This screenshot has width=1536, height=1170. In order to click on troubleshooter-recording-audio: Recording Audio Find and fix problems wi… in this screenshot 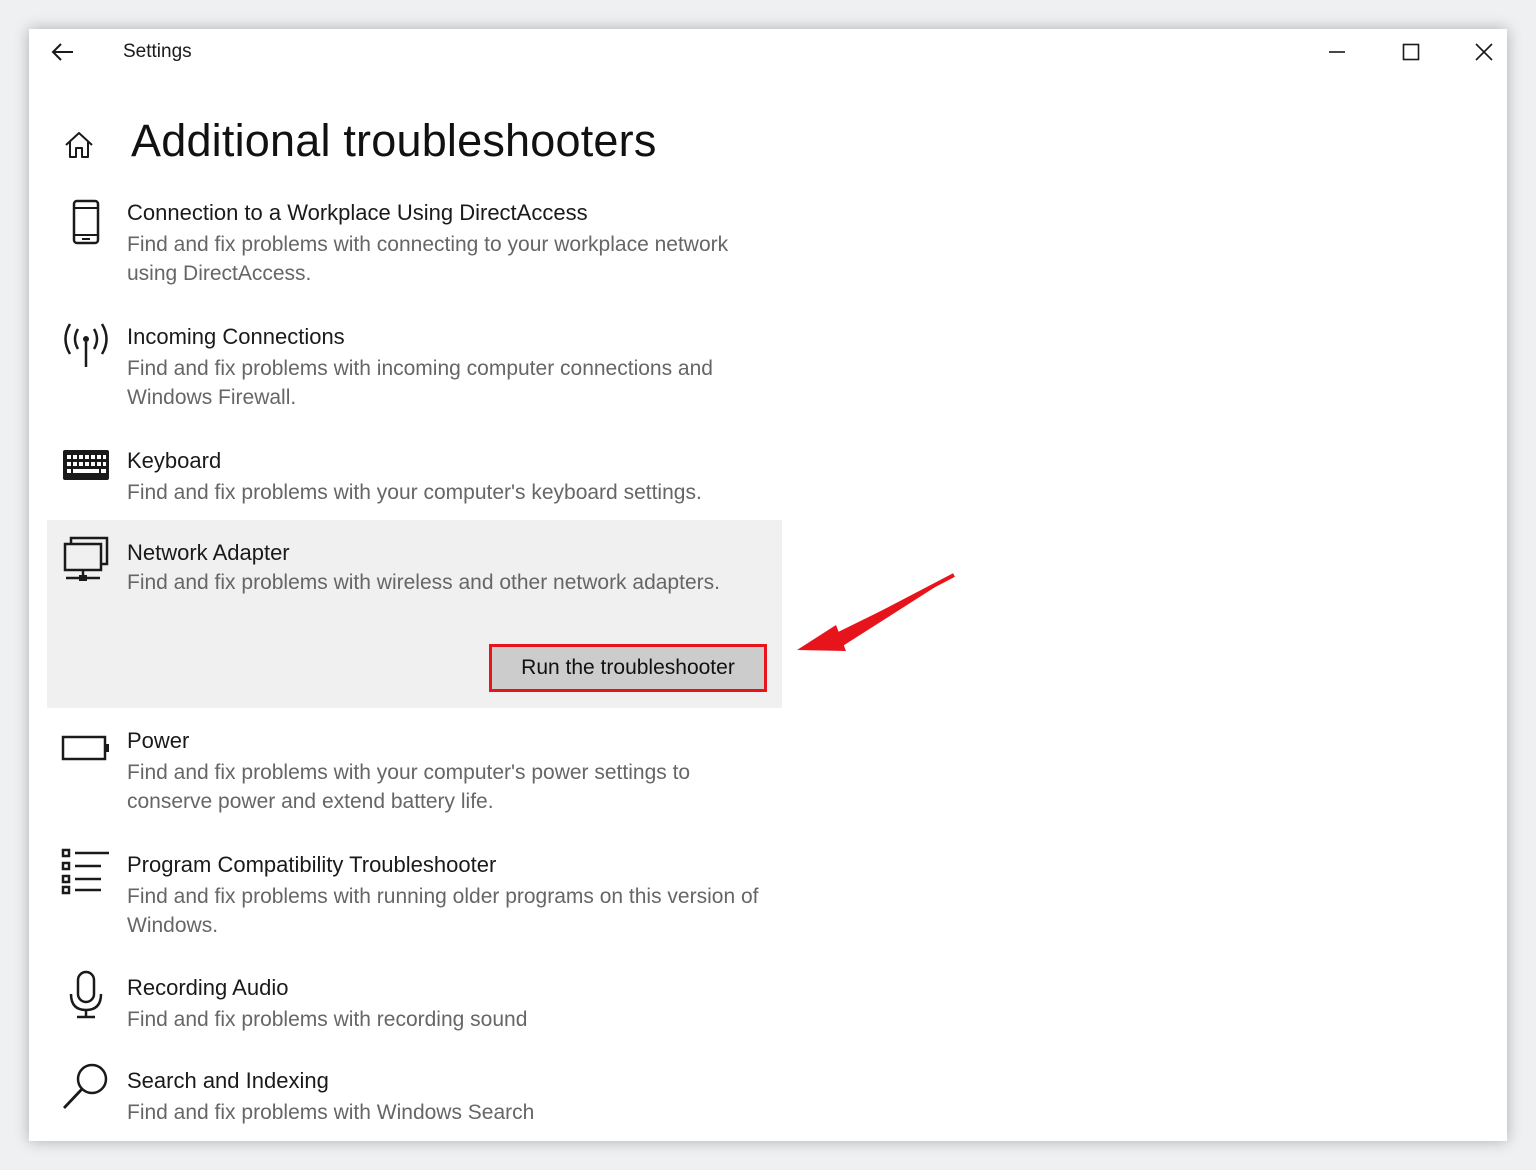, I will do `click(414, 1006)`.